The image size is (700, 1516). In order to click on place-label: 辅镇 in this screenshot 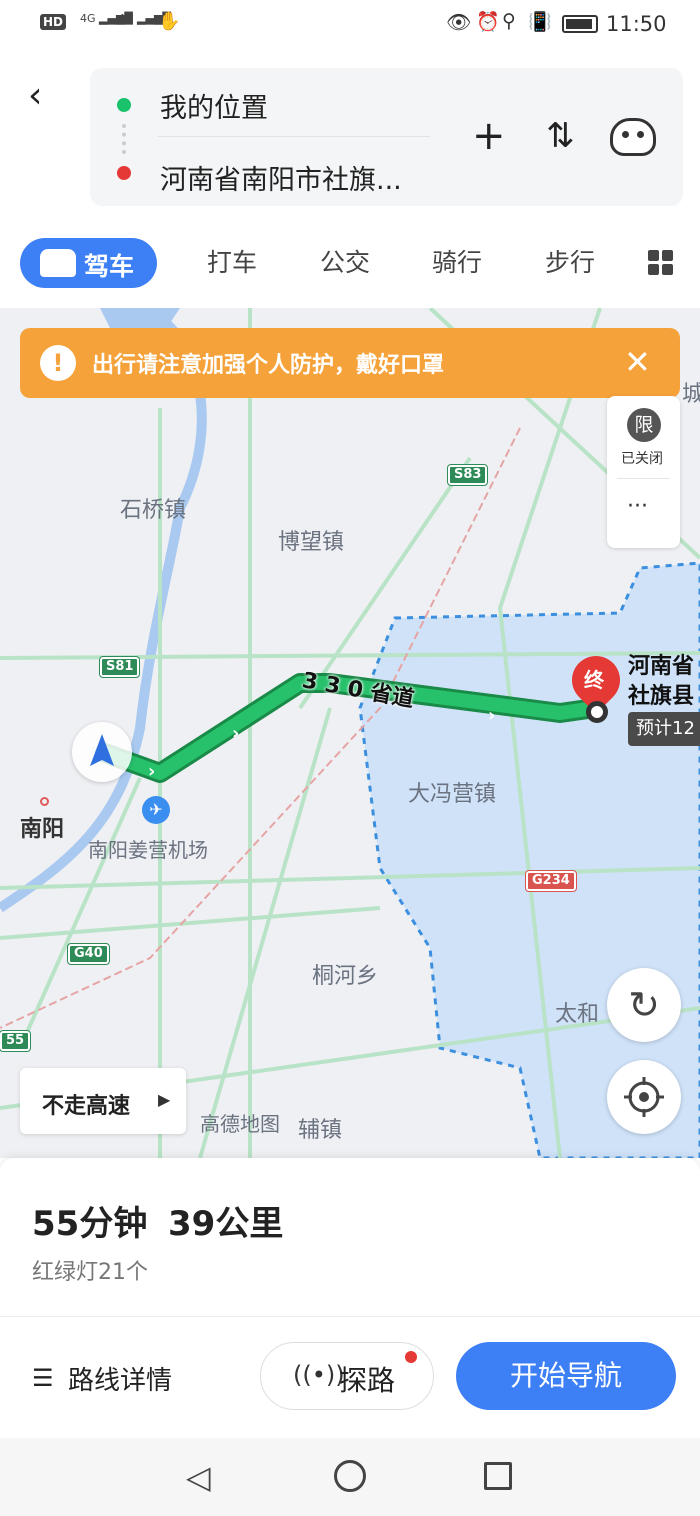, I will do `click(320, 1130)`.